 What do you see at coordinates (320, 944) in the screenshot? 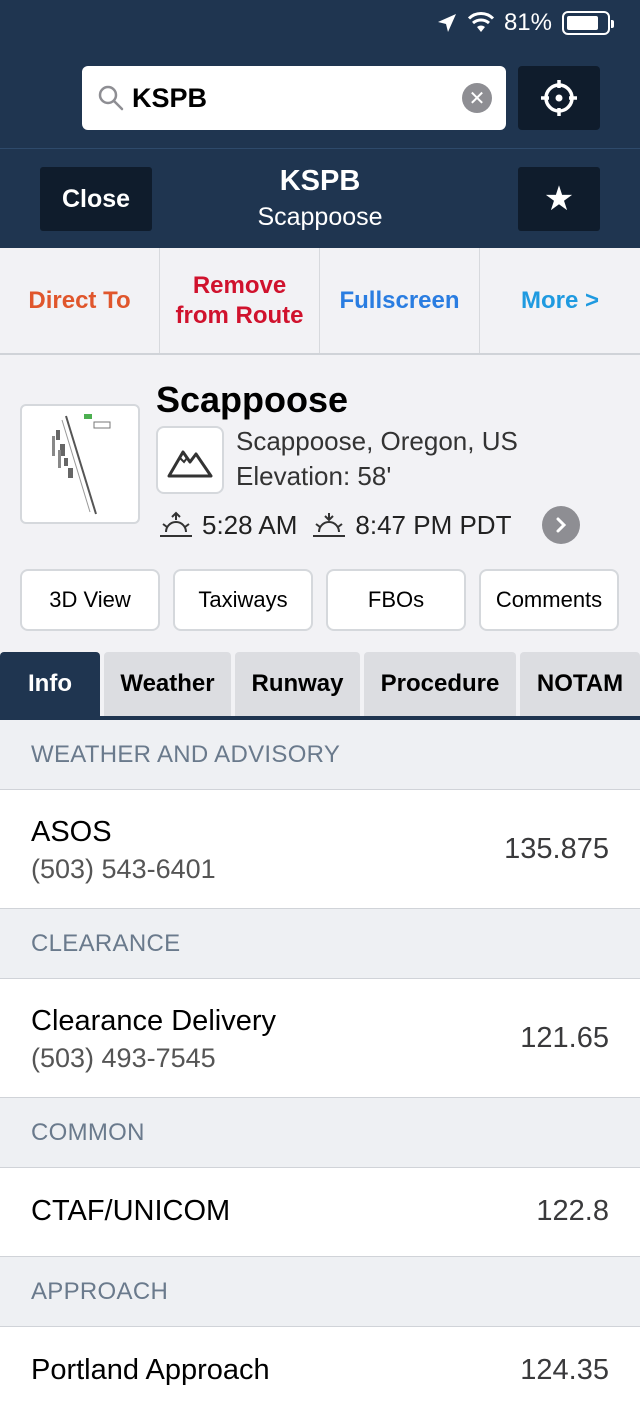
I see `section-header: CLEARANCE` at bounding box center [320, 944].